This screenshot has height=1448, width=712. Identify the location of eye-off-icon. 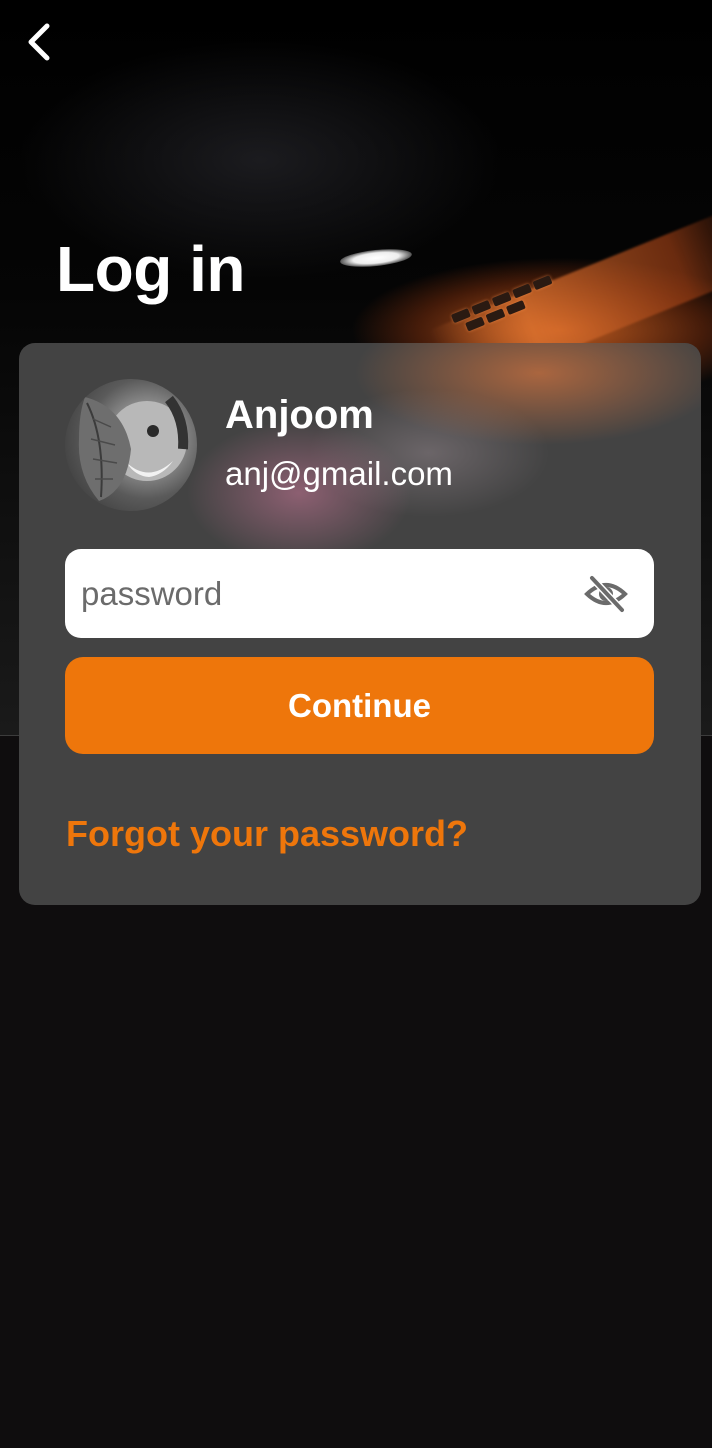
(606, 593).